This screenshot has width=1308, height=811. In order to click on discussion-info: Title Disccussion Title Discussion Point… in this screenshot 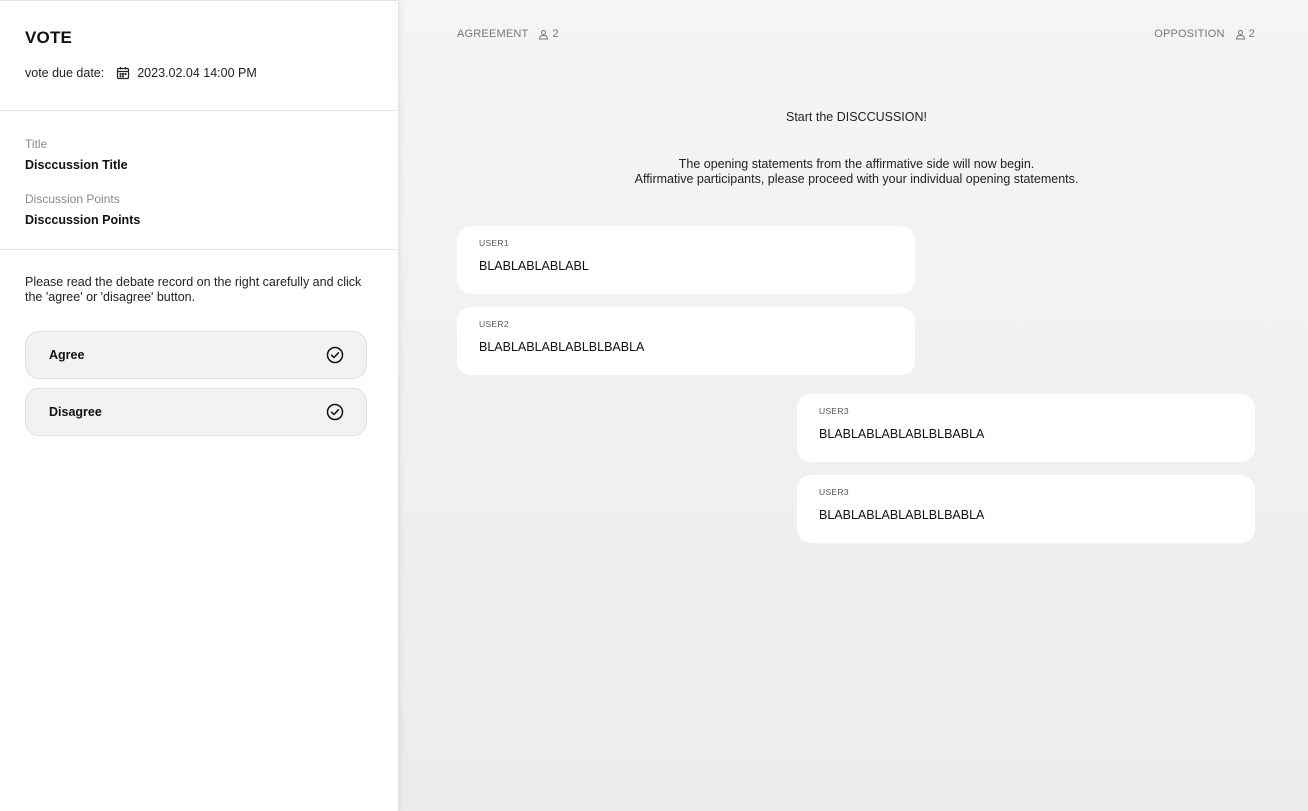, I will do `click(199, 180)`.